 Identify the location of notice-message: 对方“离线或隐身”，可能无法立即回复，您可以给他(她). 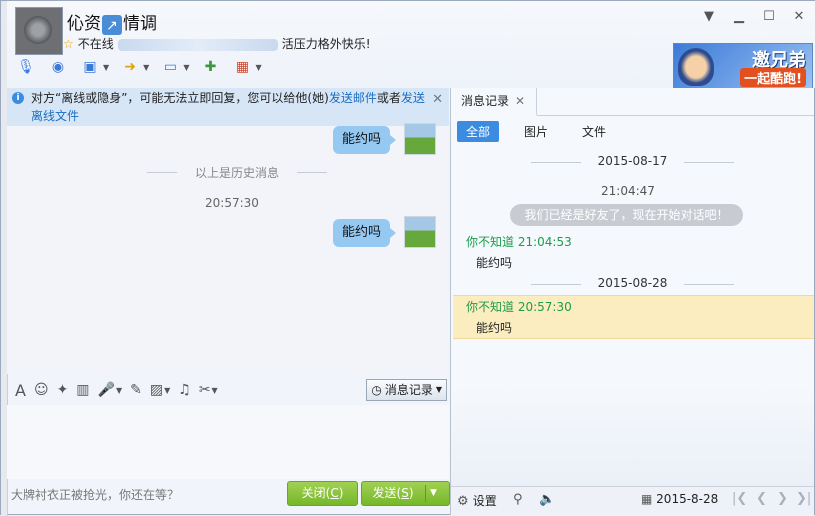
(180, 98).